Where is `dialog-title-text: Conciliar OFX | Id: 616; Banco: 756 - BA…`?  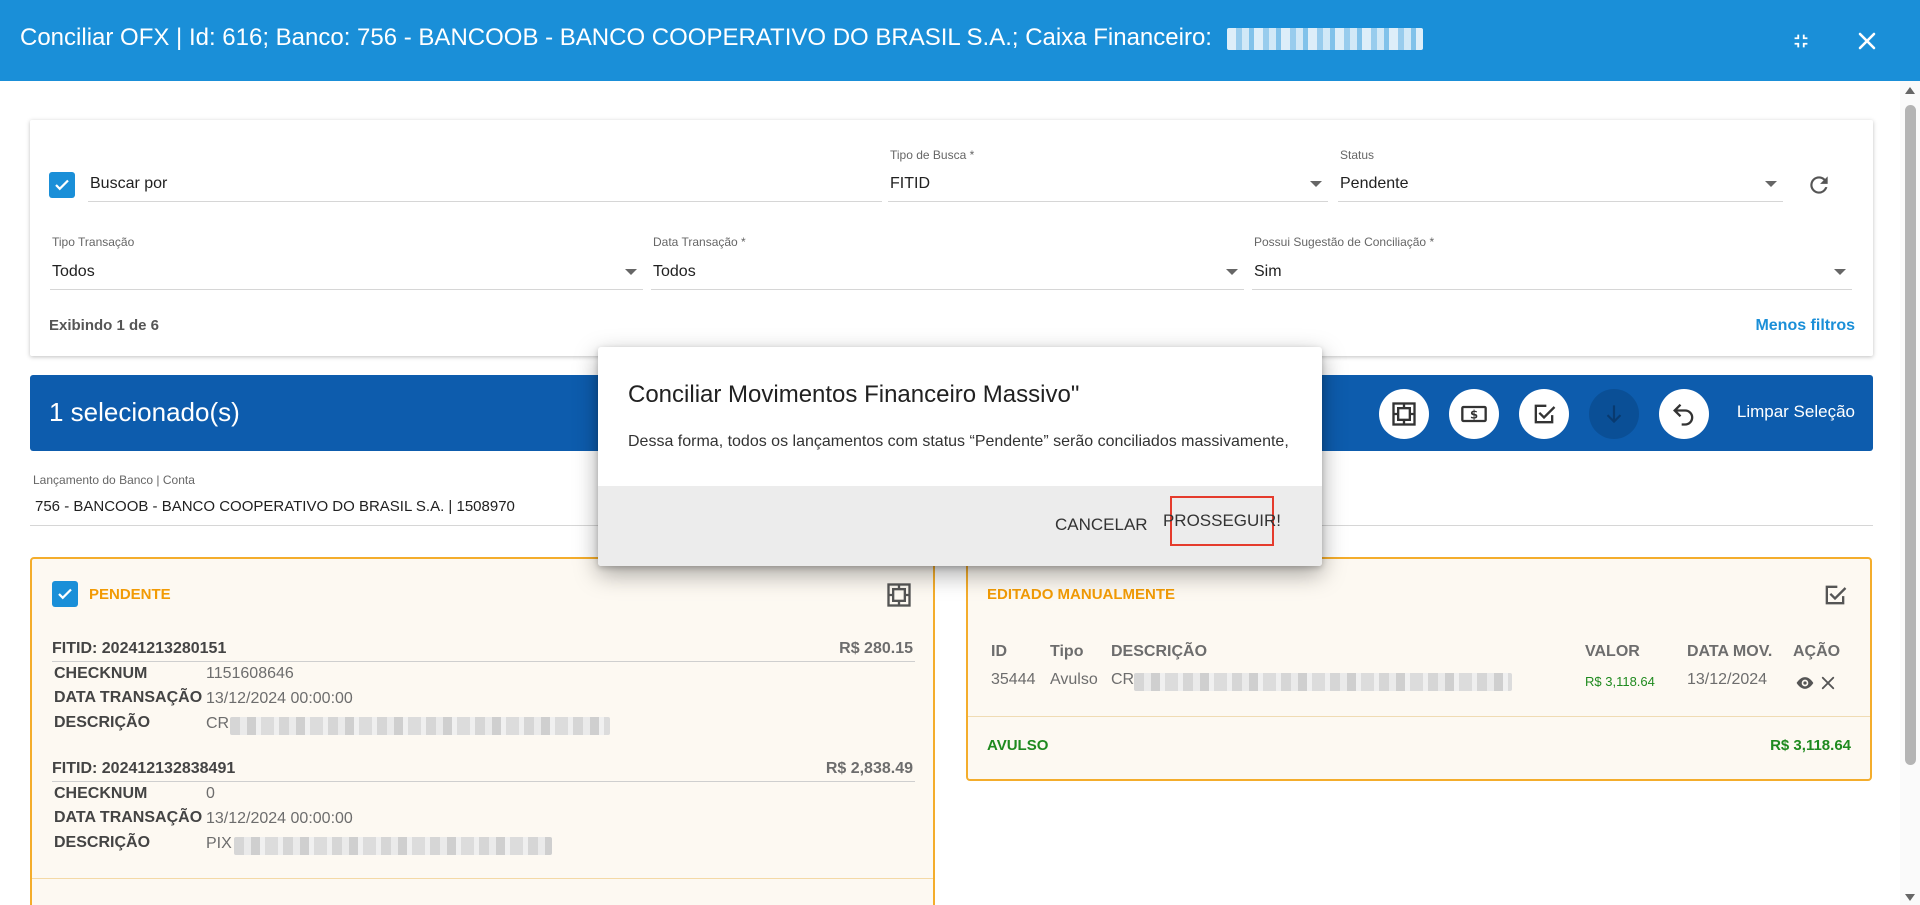 dialog-title-text: Conciliar OFX | Id: 616; Banco: 756 - BA… is located at coordinates (616, 37).